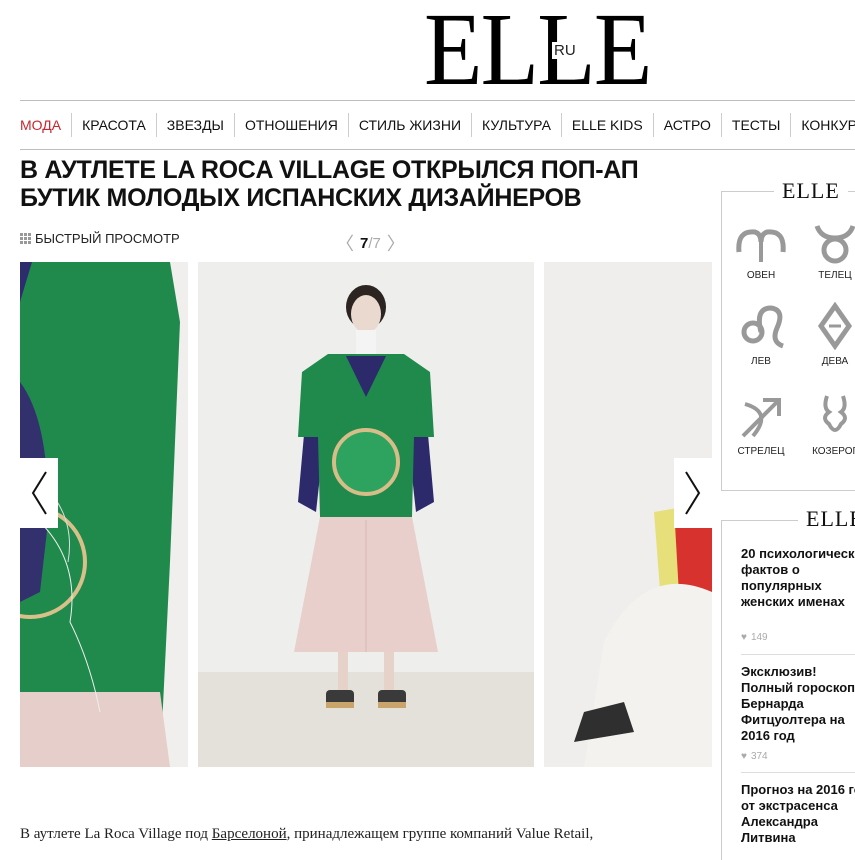 This screenshot has width=855, height=860. Describe the element at coordinates (292, 125) in the screenshot. I see `nav-item-relationships: ОТНОШЕНИЯ` at that location.